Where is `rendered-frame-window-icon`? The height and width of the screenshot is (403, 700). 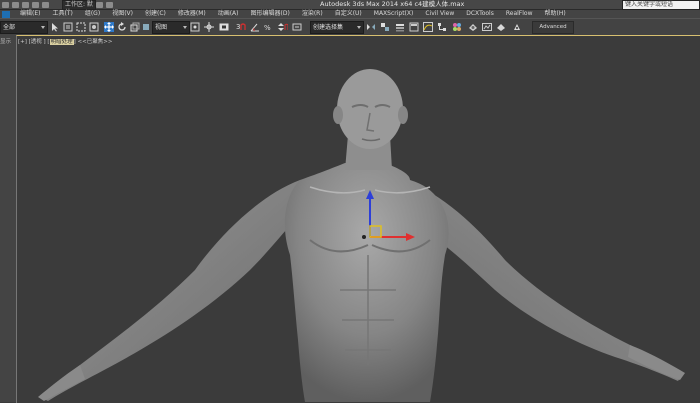 rendered-frame-window-icon is located at coordinates (487, 27).